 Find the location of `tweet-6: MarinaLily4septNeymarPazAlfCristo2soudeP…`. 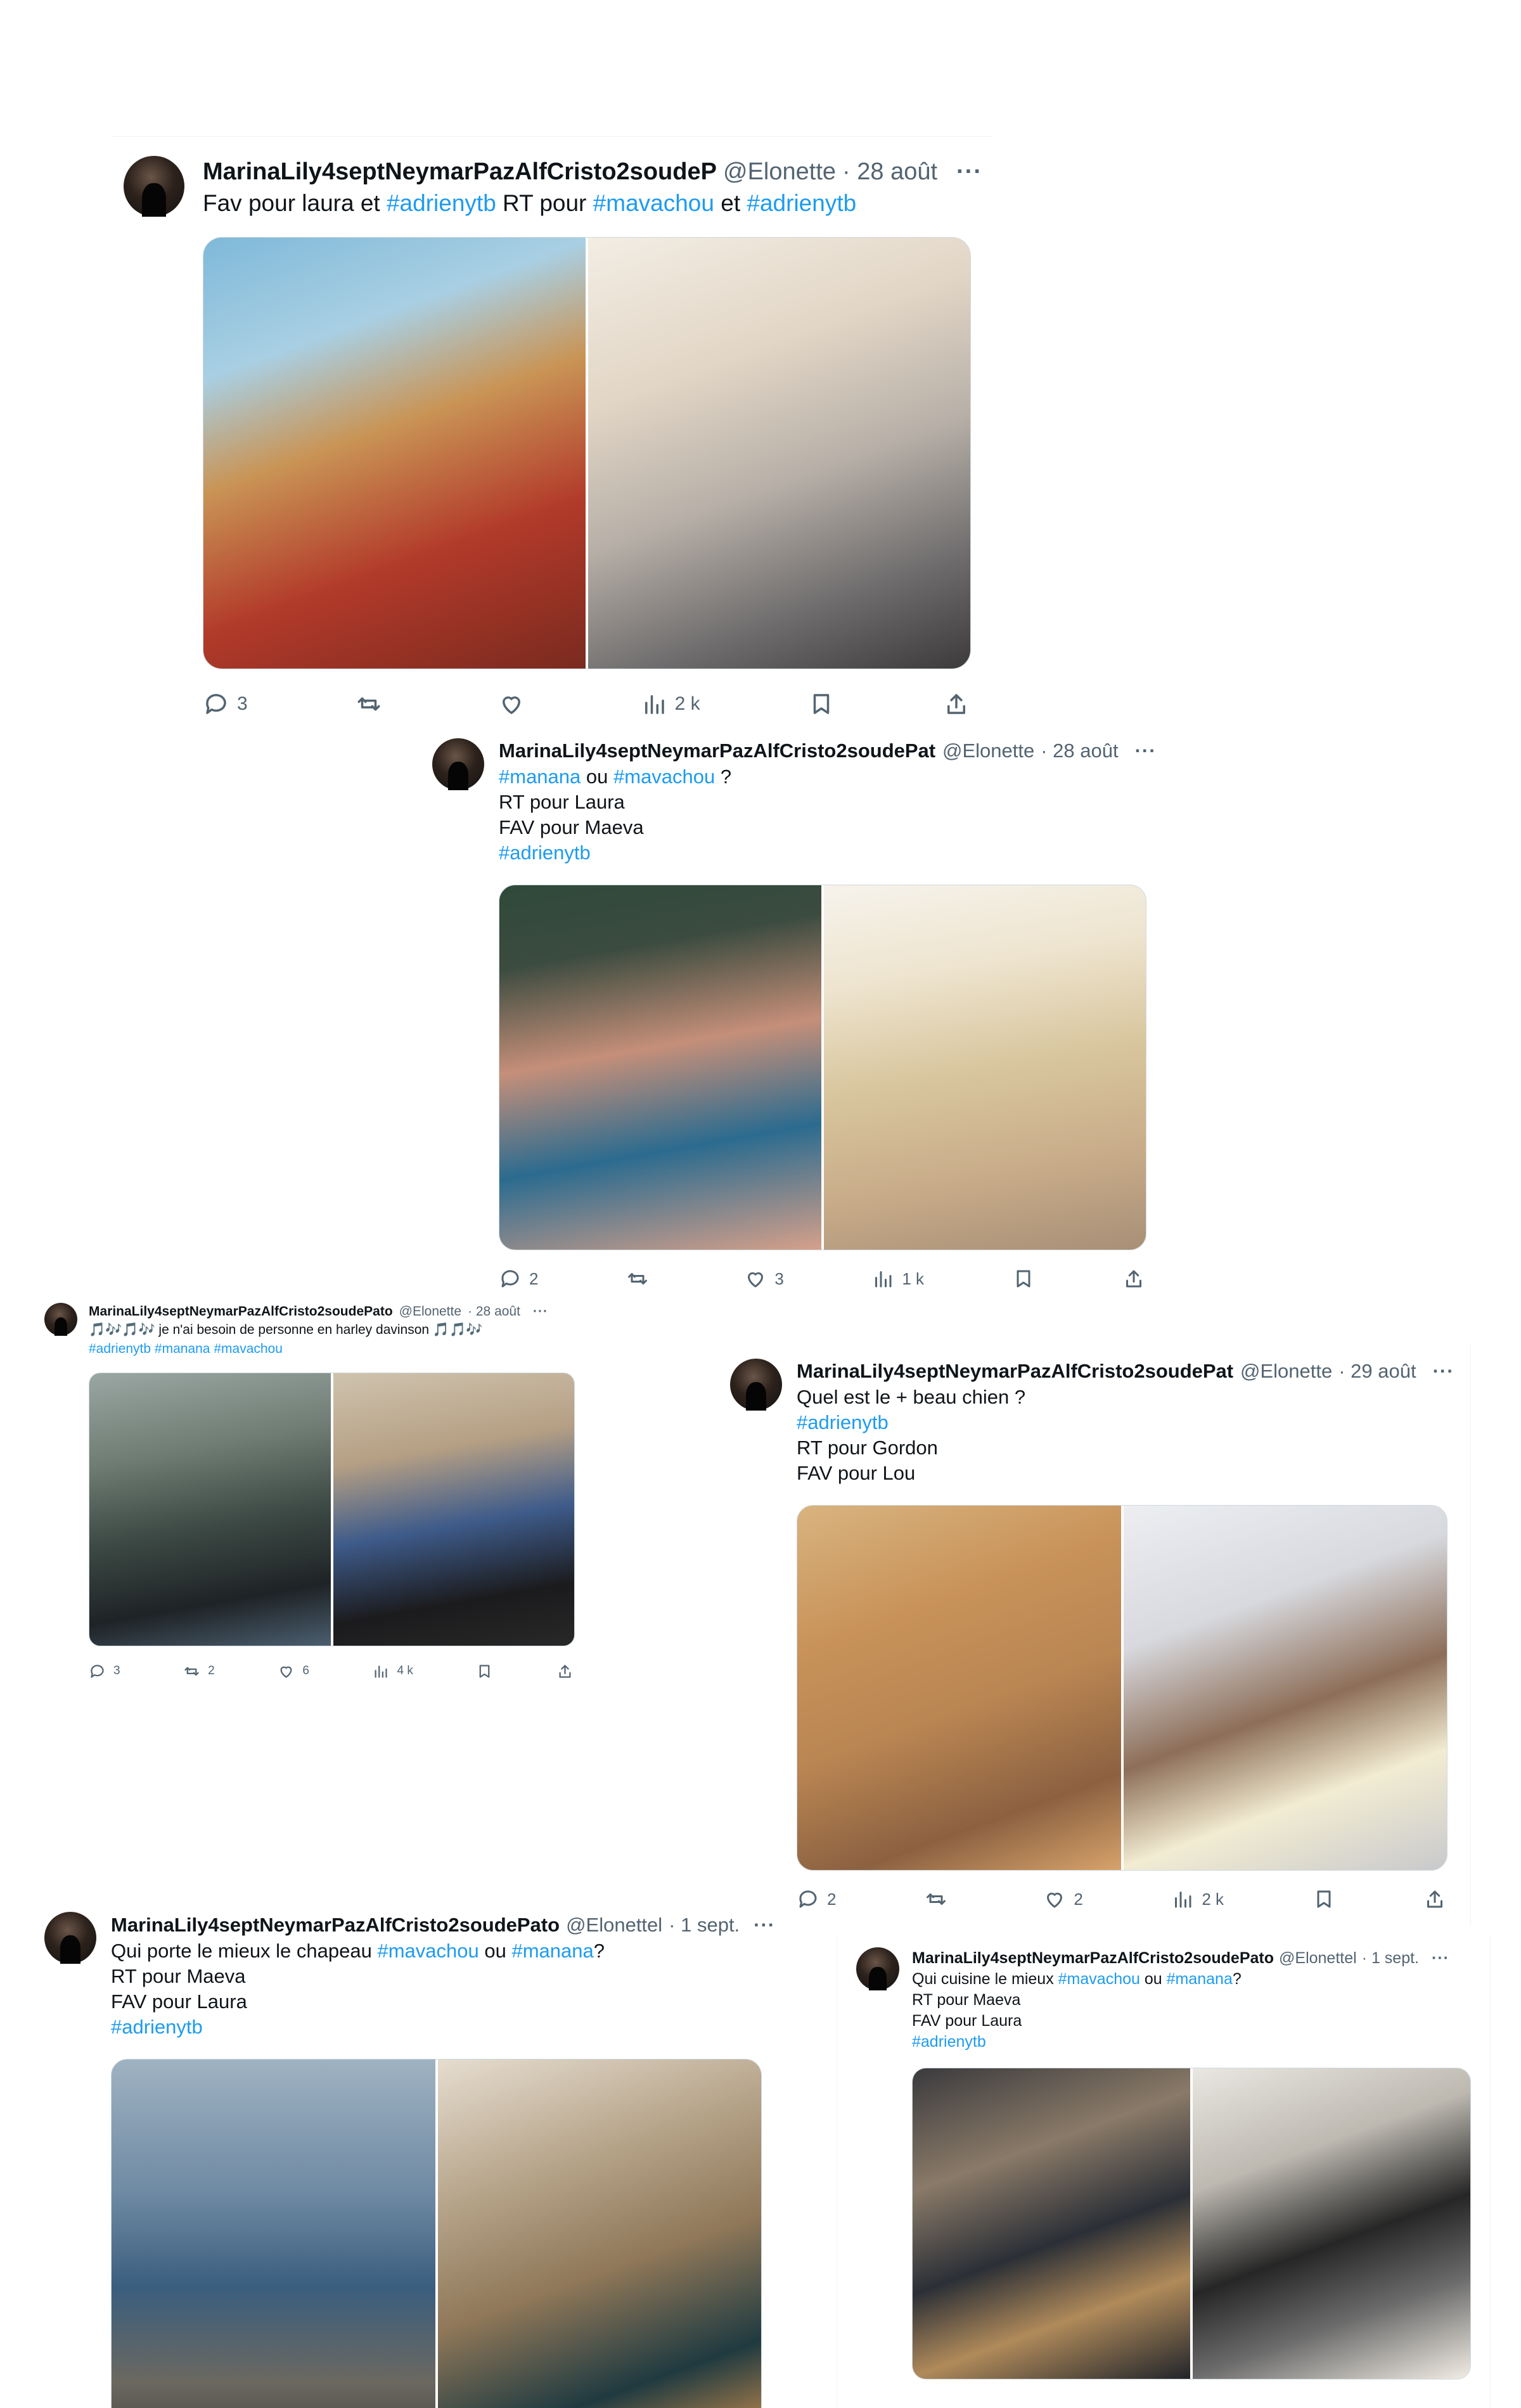

tweet-6: MarinaLily4septNeymarPazAlfCristo2soudeP… is located at coordinates (1164, 2172).